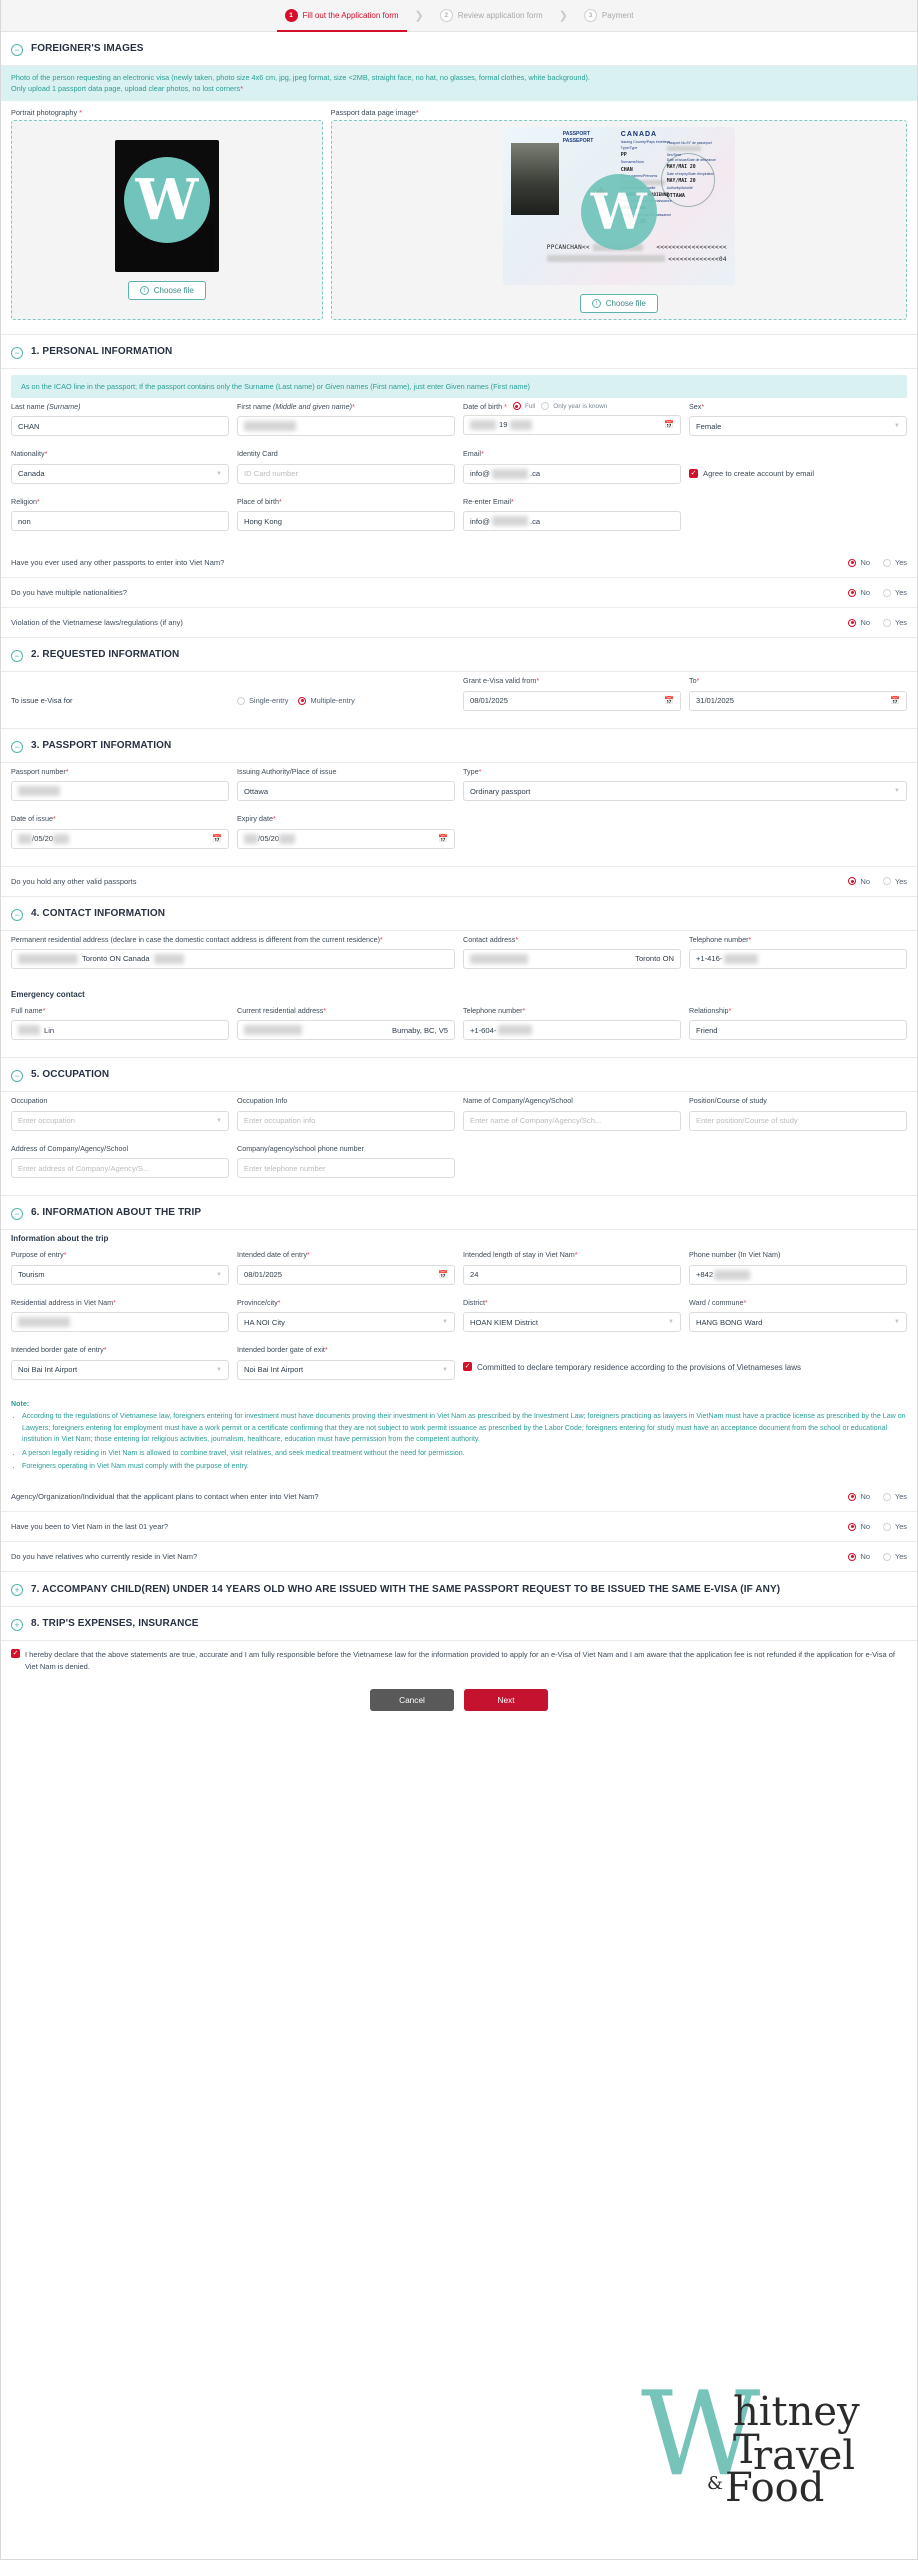 The width and height of the screenshot is (918, 2560). What do you see at coordinates (459, 745) in the screenshot?
I see `section-header-passport-information: − 3. PASSPORT INFORMATION` at bounding box center [459, 745].